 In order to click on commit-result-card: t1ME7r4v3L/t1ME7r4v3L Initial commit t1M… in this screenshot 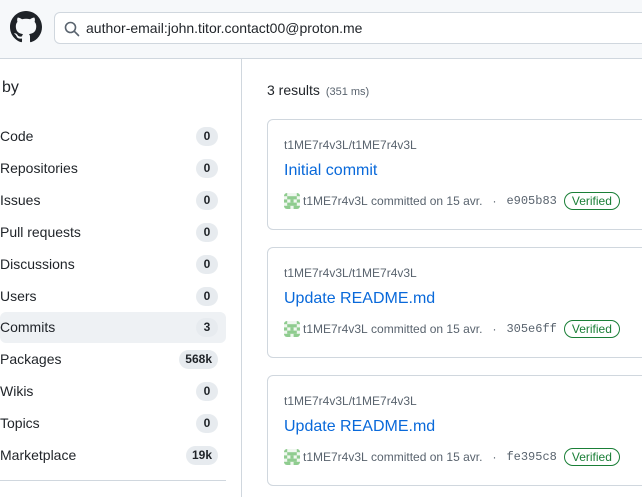, I will do `click(454, 174)`.